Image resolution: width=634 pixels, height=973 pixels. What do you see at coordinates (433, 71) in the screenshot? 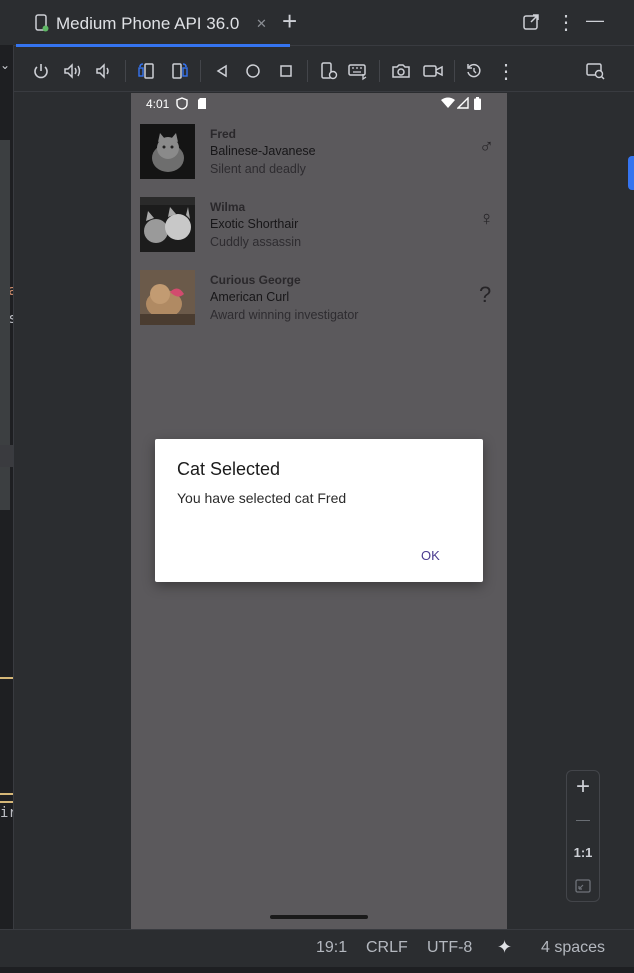
I see `record-icon` at bounding box center [433, 71].